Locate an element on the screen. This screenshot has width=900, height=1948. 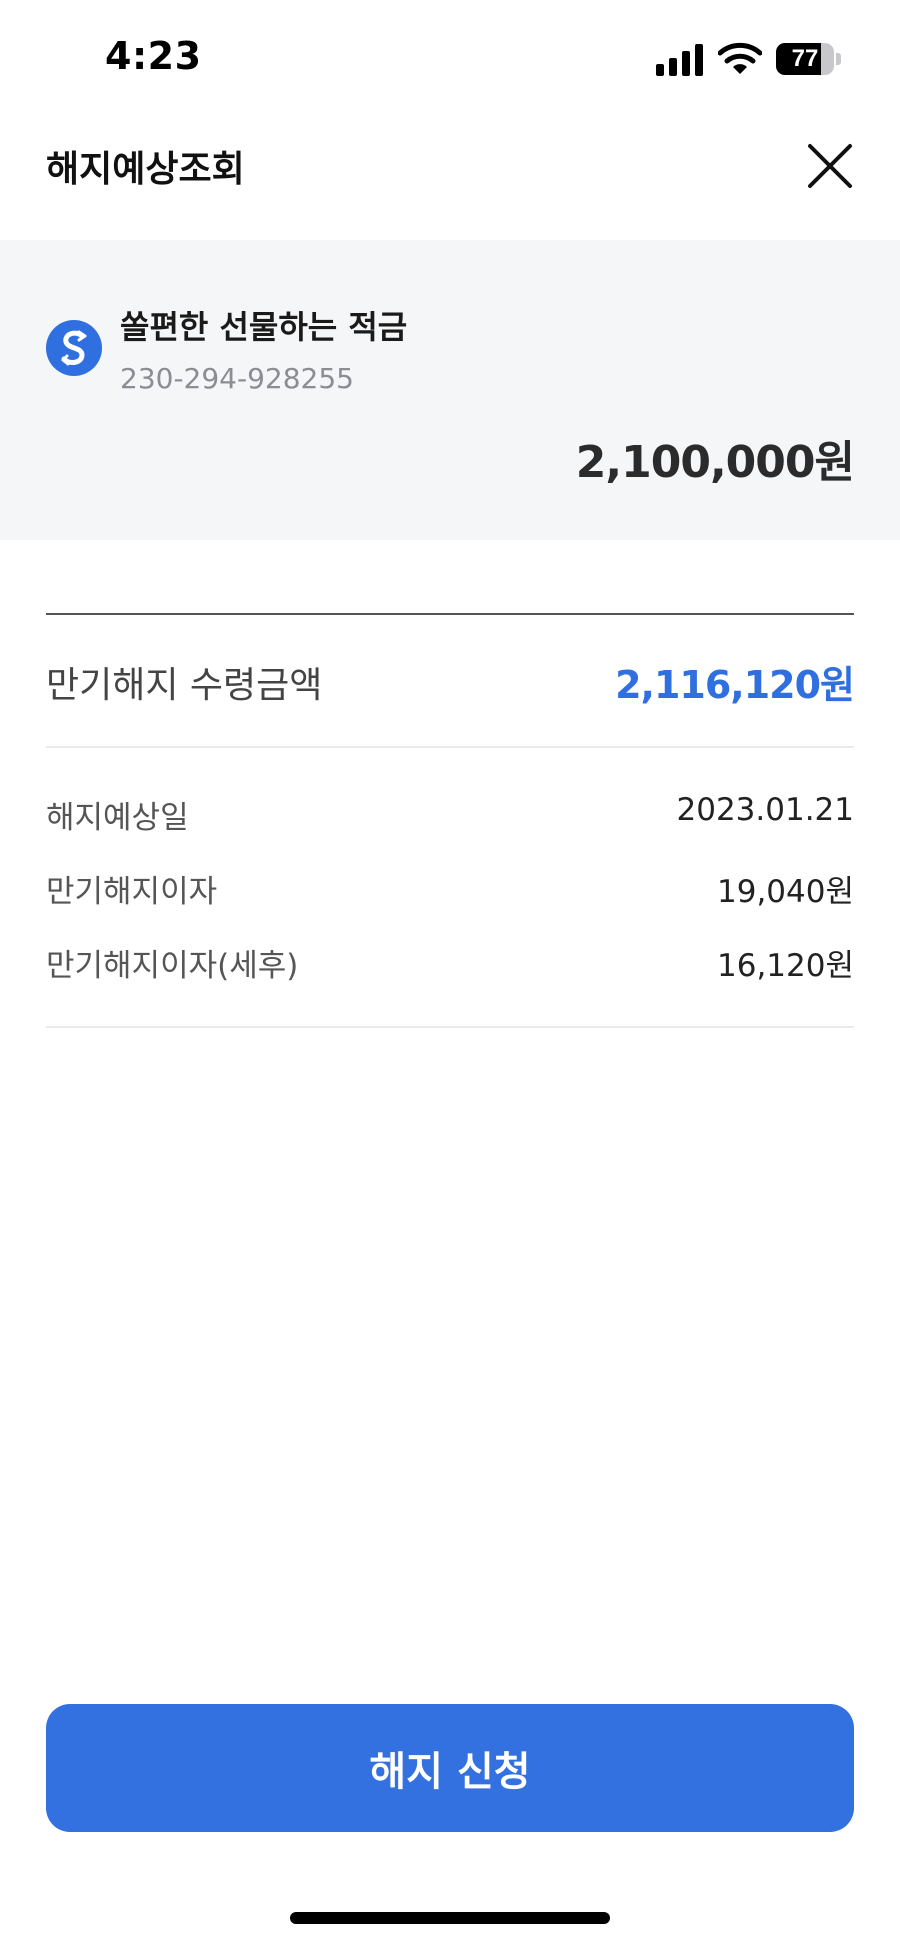
detail-value: 16,120원 is located at coordinates (785, 966).